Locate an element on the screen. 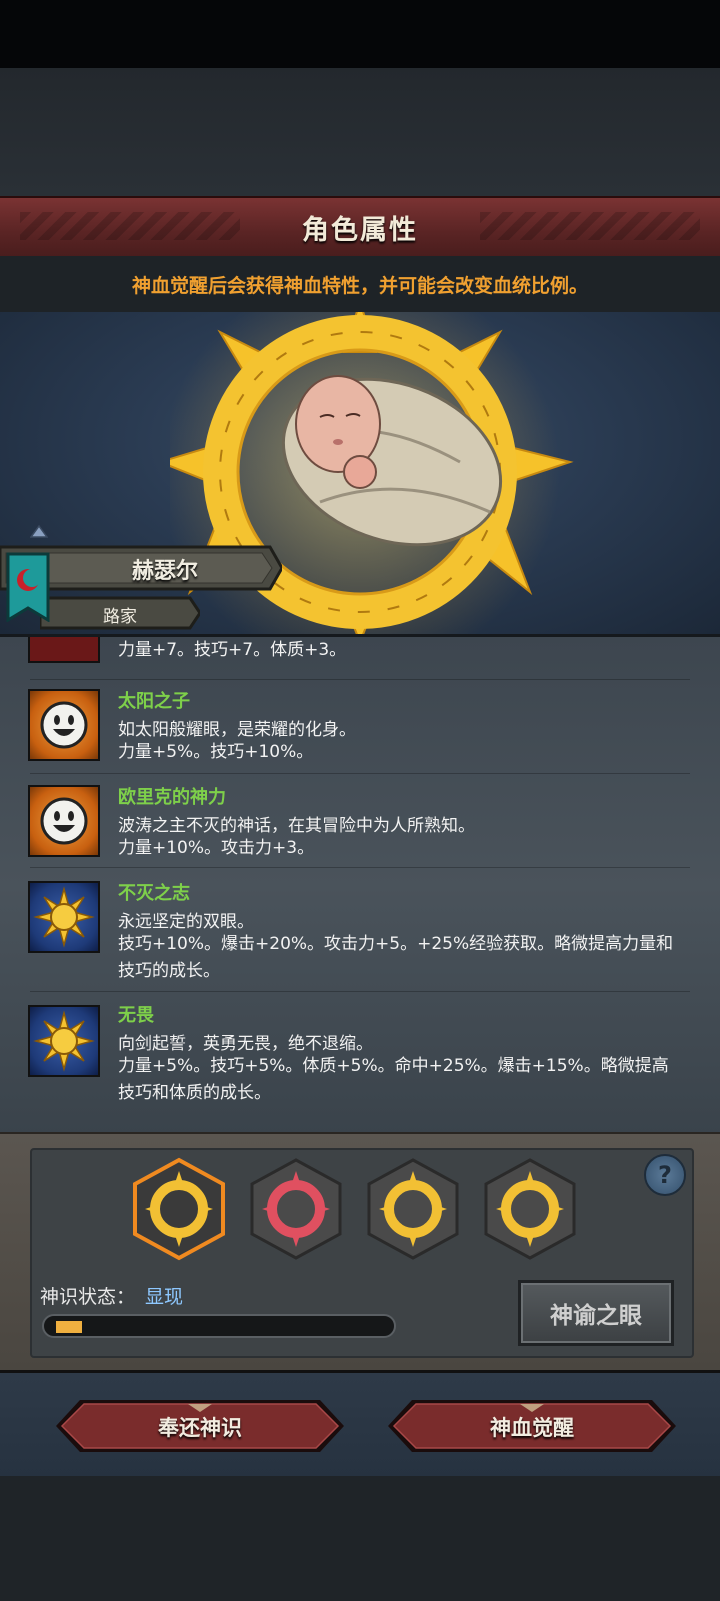  divine-slot-selected is located at coordinates (179, 1209).